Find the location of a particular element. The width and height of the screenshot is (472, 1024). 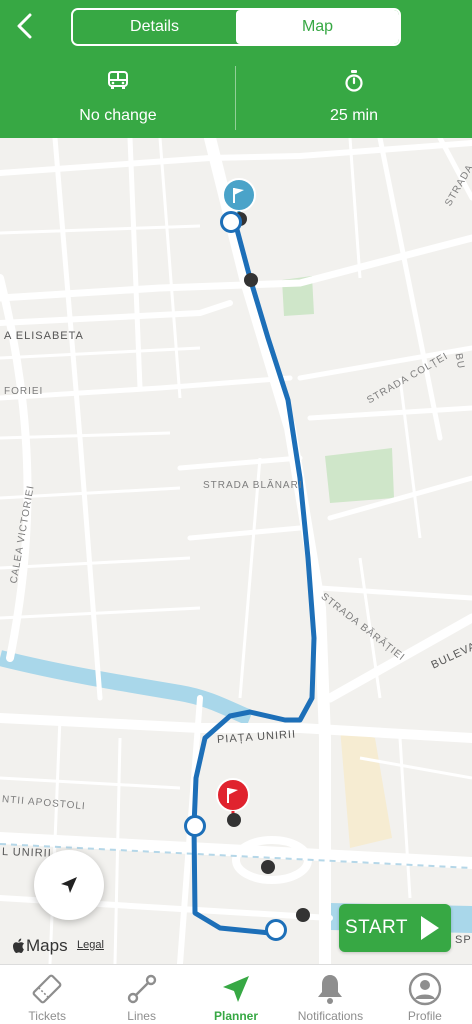

stopwatch-icon is located at coordinates (354, 81).